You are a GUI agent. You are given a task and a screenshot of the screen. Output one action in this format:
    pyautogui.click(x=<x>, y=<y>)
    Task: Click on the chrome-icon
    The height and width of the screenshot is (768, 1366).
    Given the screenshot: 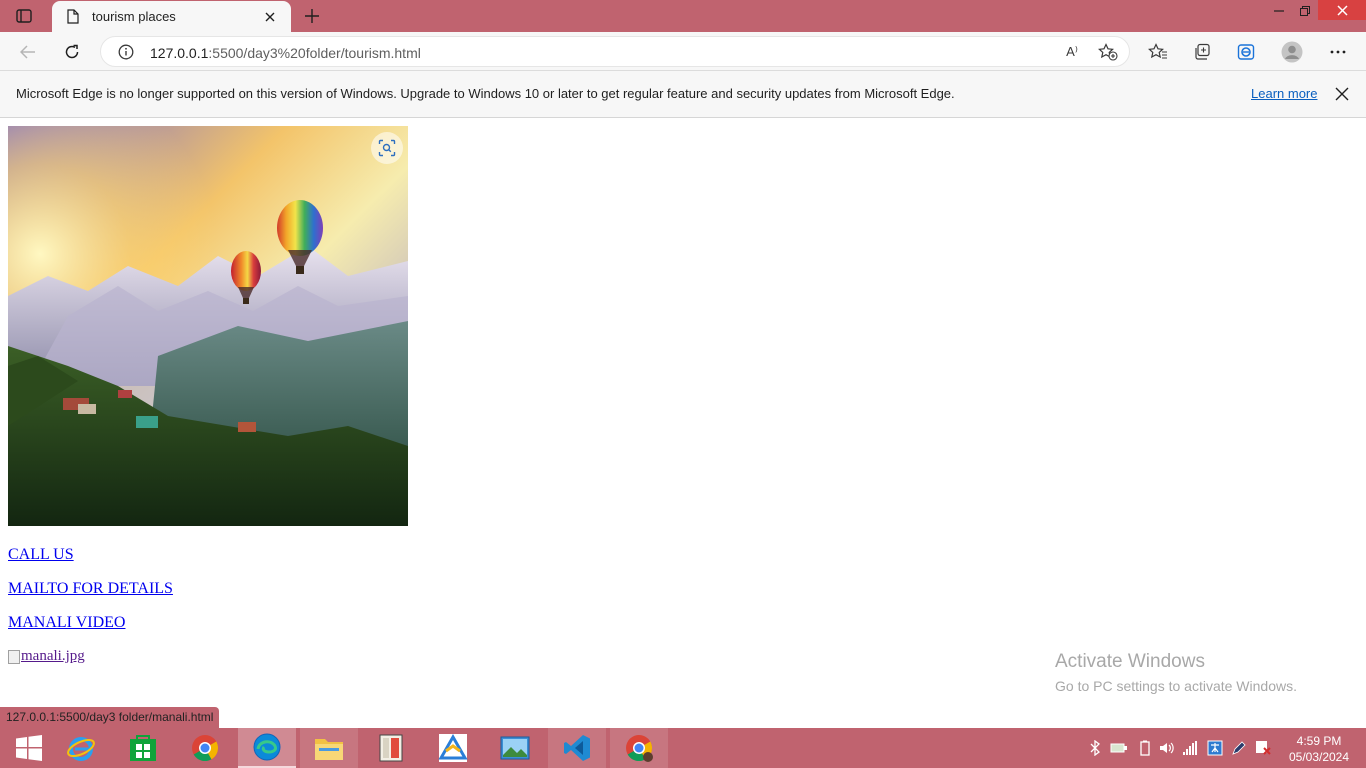 What is the action you would take?
    pyautogui.click(x=205, y=748)
    